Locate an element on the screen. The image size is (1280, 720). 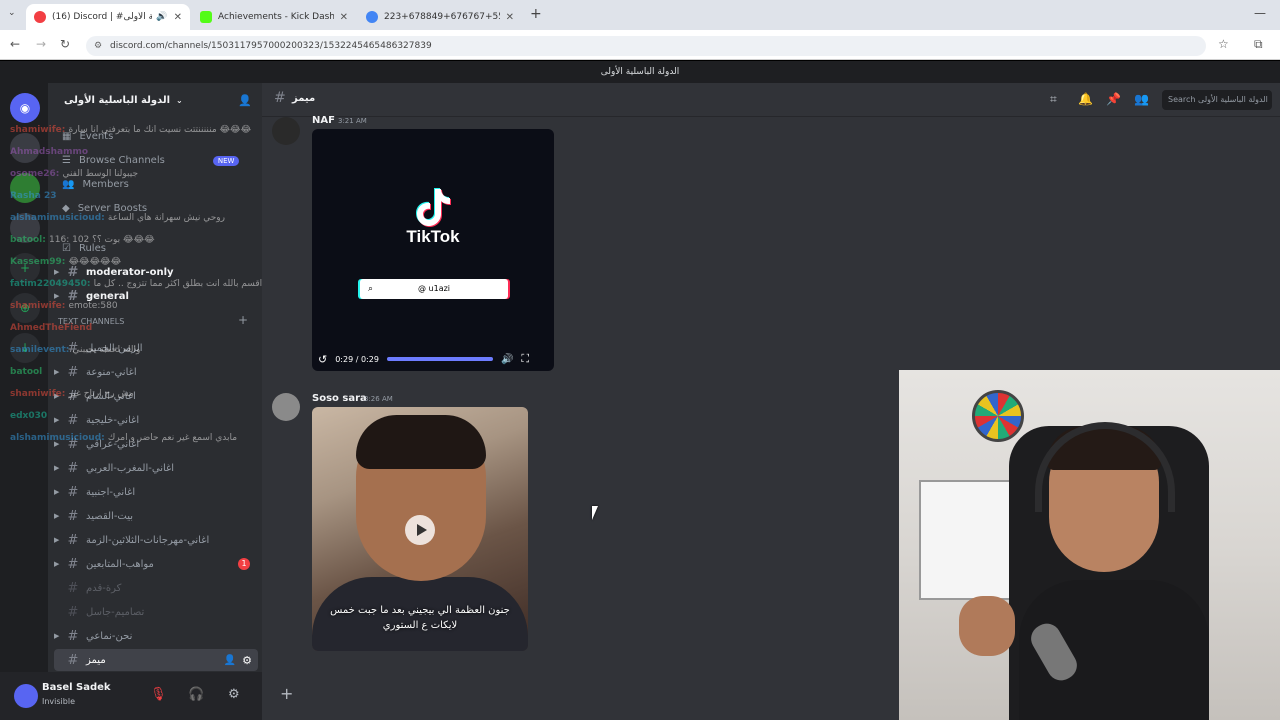
user-status: Invisible is located at coordinates (58, 701).